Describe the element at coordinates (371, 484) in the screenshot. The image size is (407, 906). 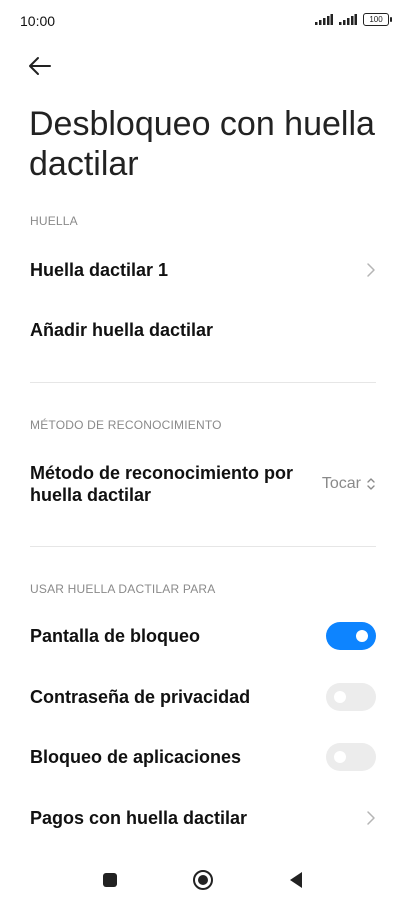
I see `unfold-icon` at that location.